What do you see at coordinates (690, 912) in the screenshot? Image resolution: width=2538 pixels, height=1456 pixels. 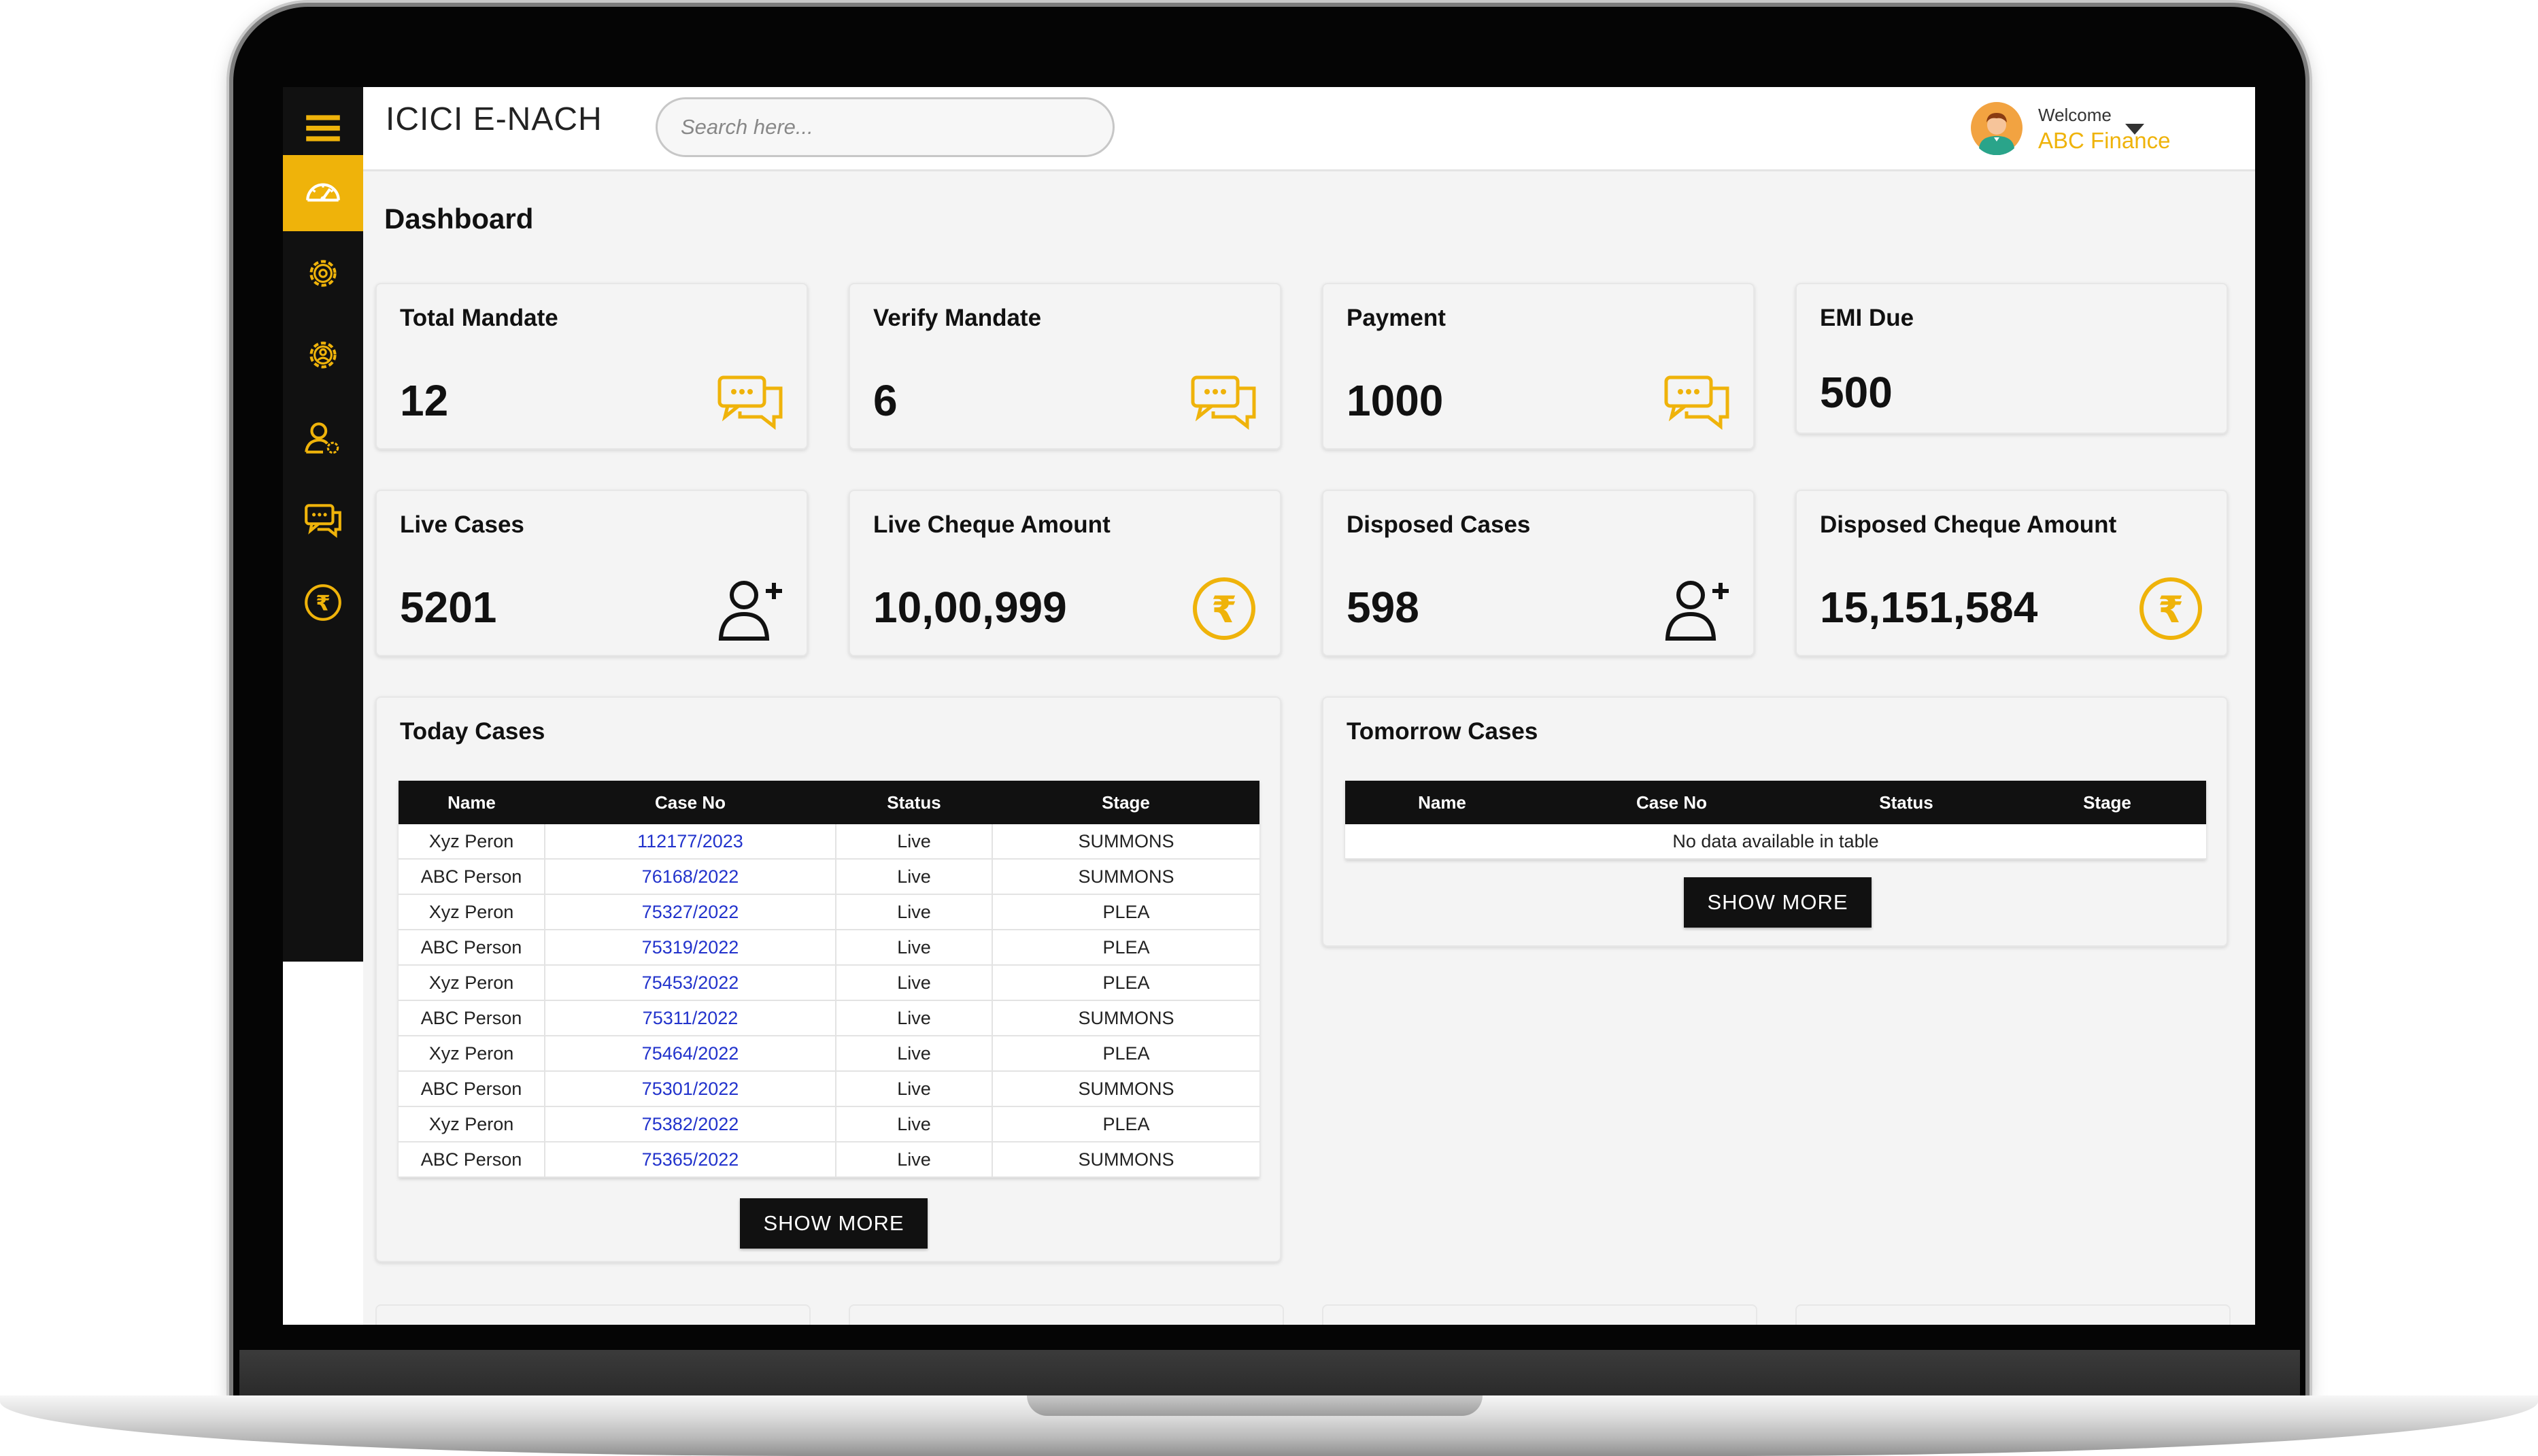 I see `case-no-link: 75327/2022` at bounding box center [690, 912].